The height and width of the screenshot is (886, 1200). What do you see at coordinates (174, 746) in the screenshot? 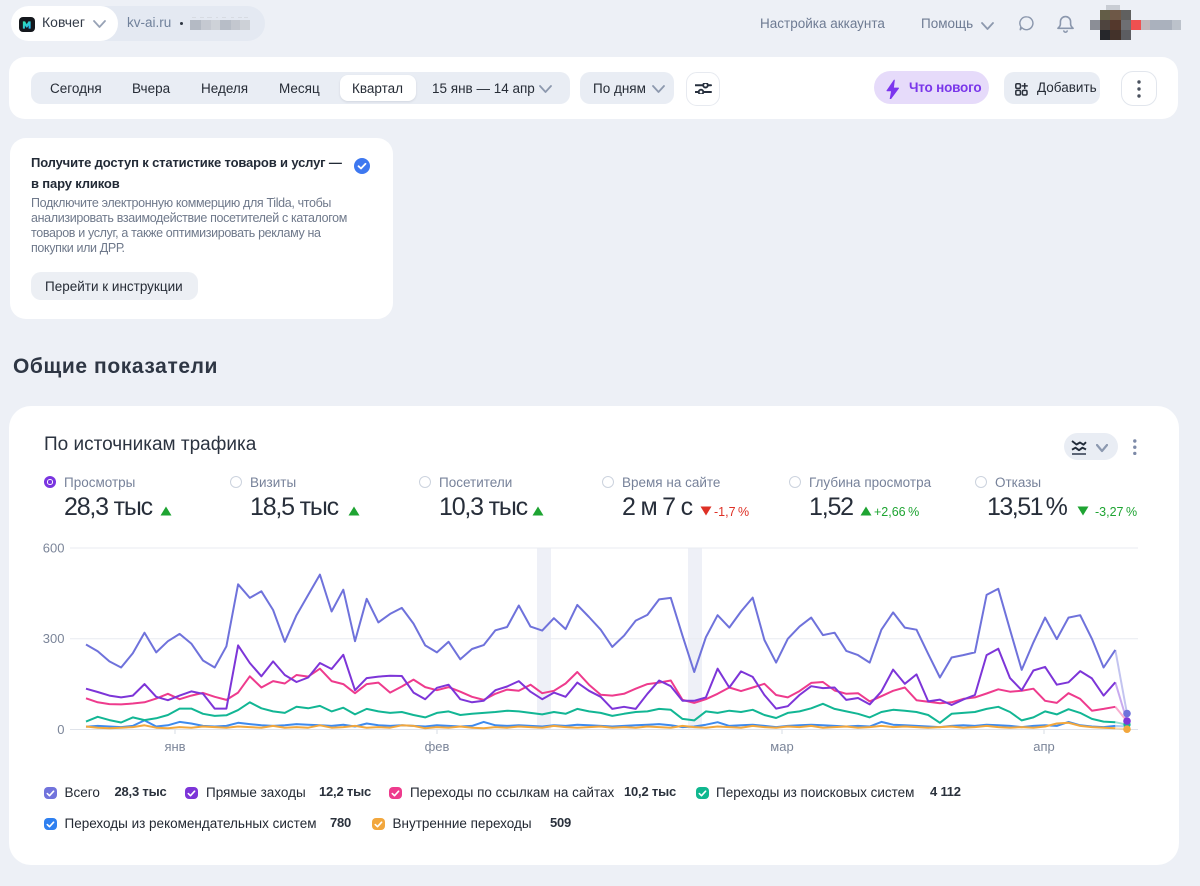
I see `svg-text: янв` at bounding box center [174, 746].